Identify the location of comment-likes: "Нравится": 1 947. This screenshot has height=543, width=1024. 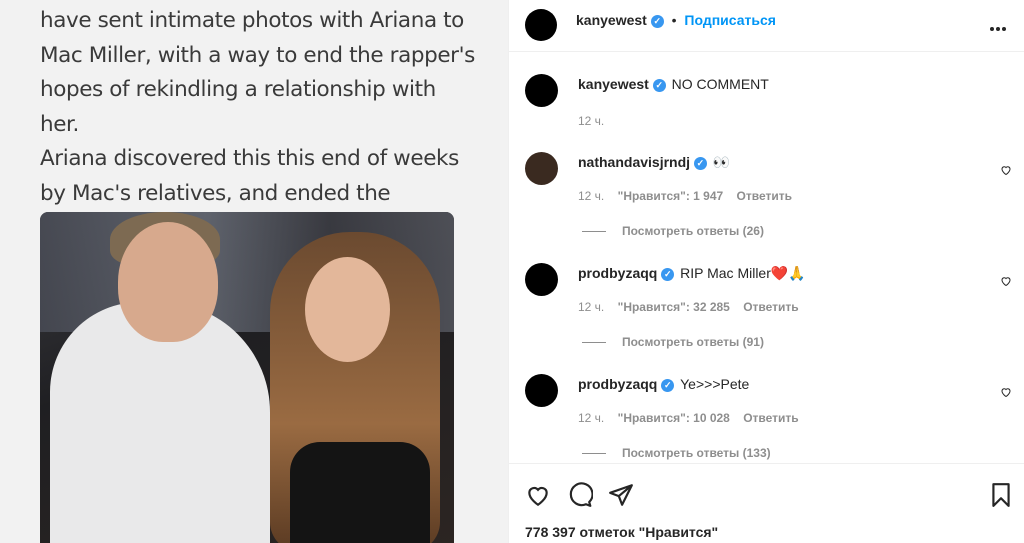
(671, 196).